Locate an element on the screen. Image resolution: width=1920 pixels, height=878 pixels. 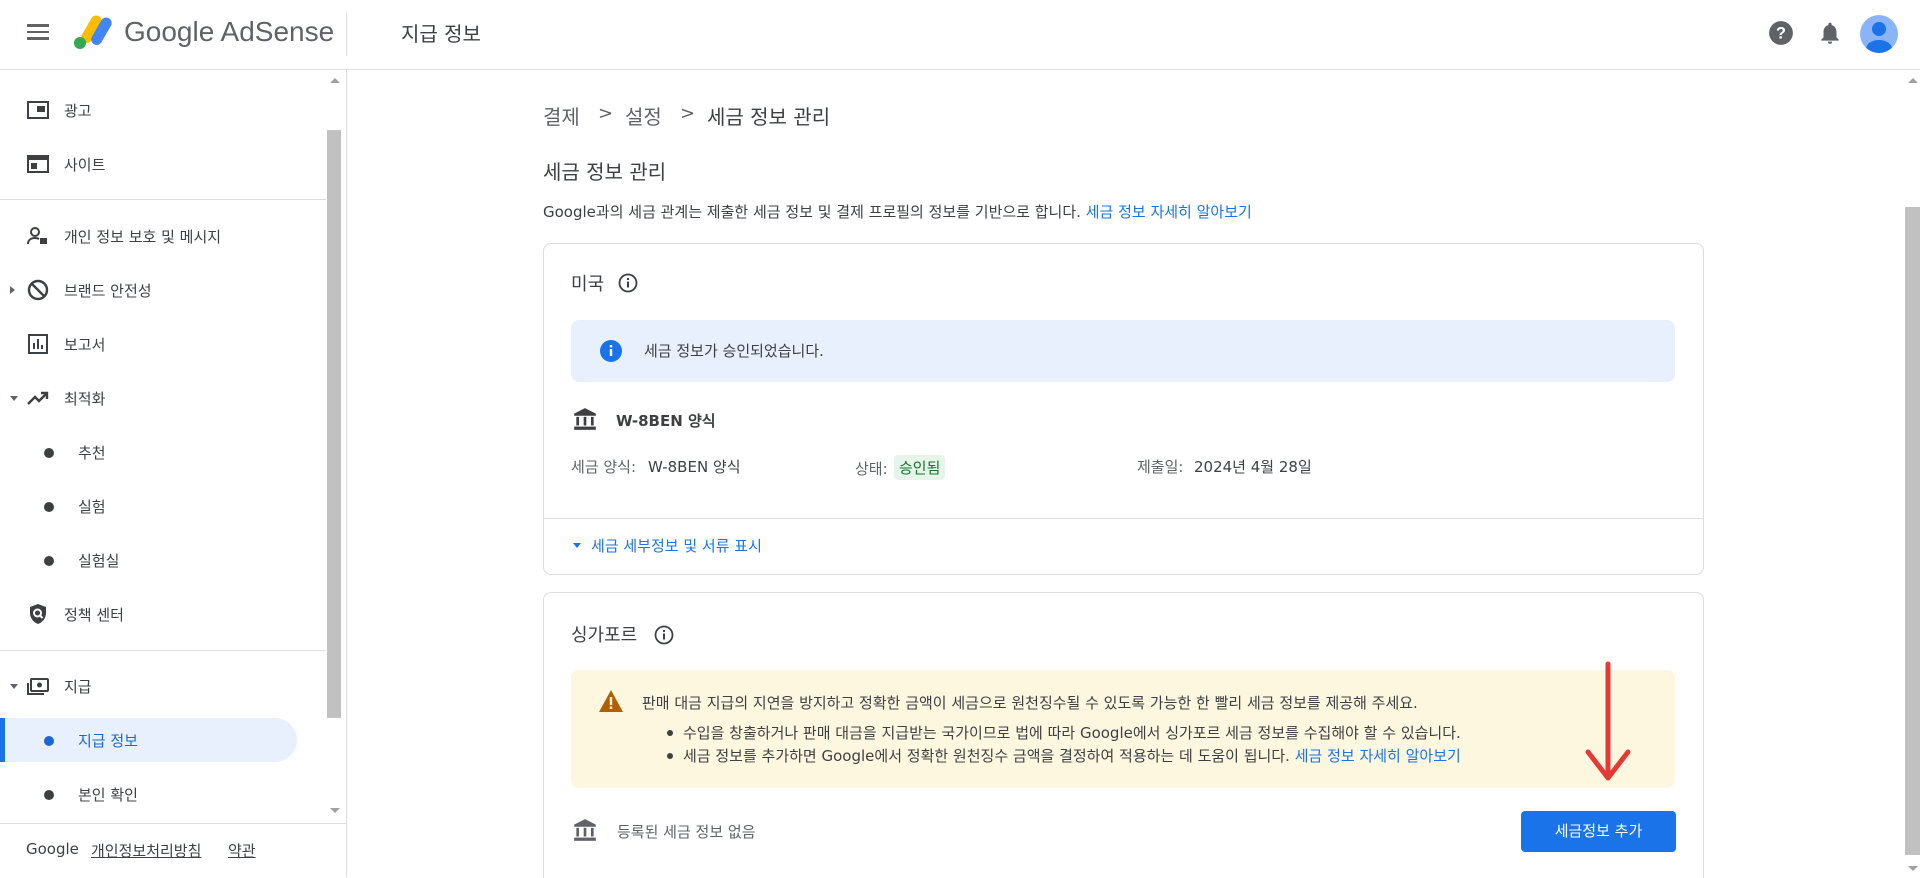
sidebar-item-optimization: 최적화 is located at coordinates (160, 398).